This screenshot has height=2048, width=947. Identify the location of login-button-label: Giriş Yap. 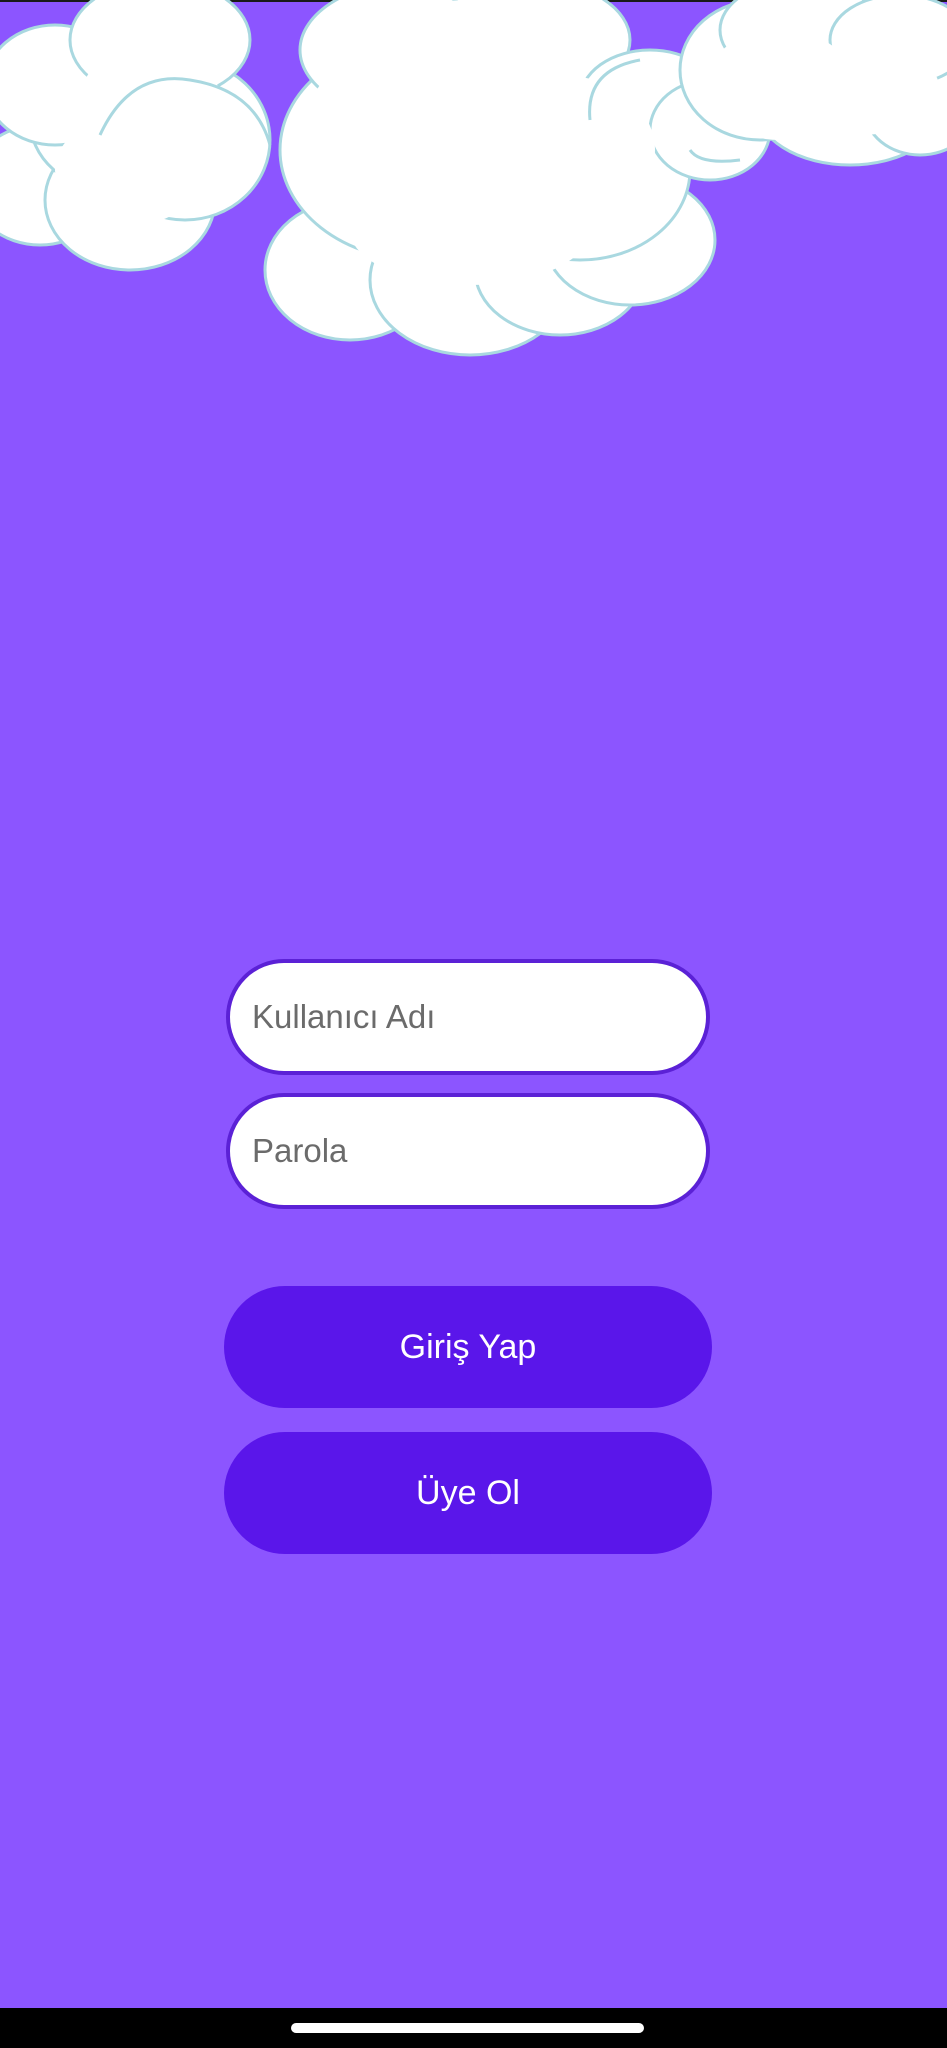
(468, 1346).